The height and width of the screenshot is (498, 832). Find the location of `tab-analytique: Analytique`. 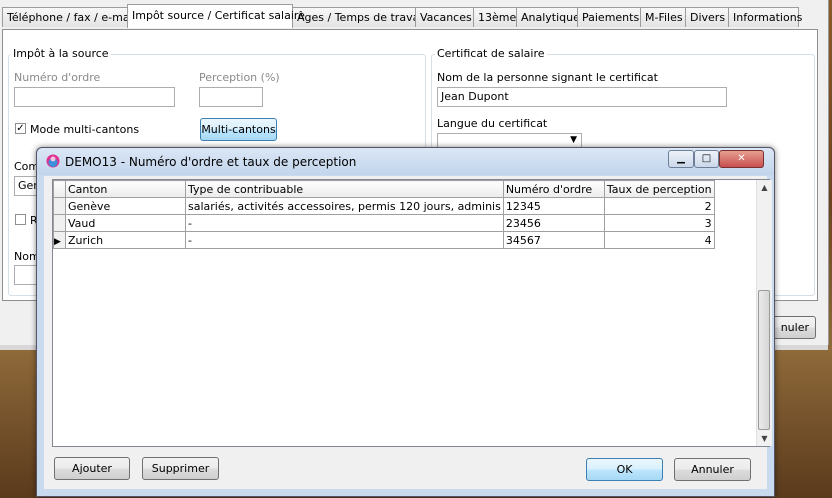

tab-analytique: Analytique is located at coordinates (548, 17).